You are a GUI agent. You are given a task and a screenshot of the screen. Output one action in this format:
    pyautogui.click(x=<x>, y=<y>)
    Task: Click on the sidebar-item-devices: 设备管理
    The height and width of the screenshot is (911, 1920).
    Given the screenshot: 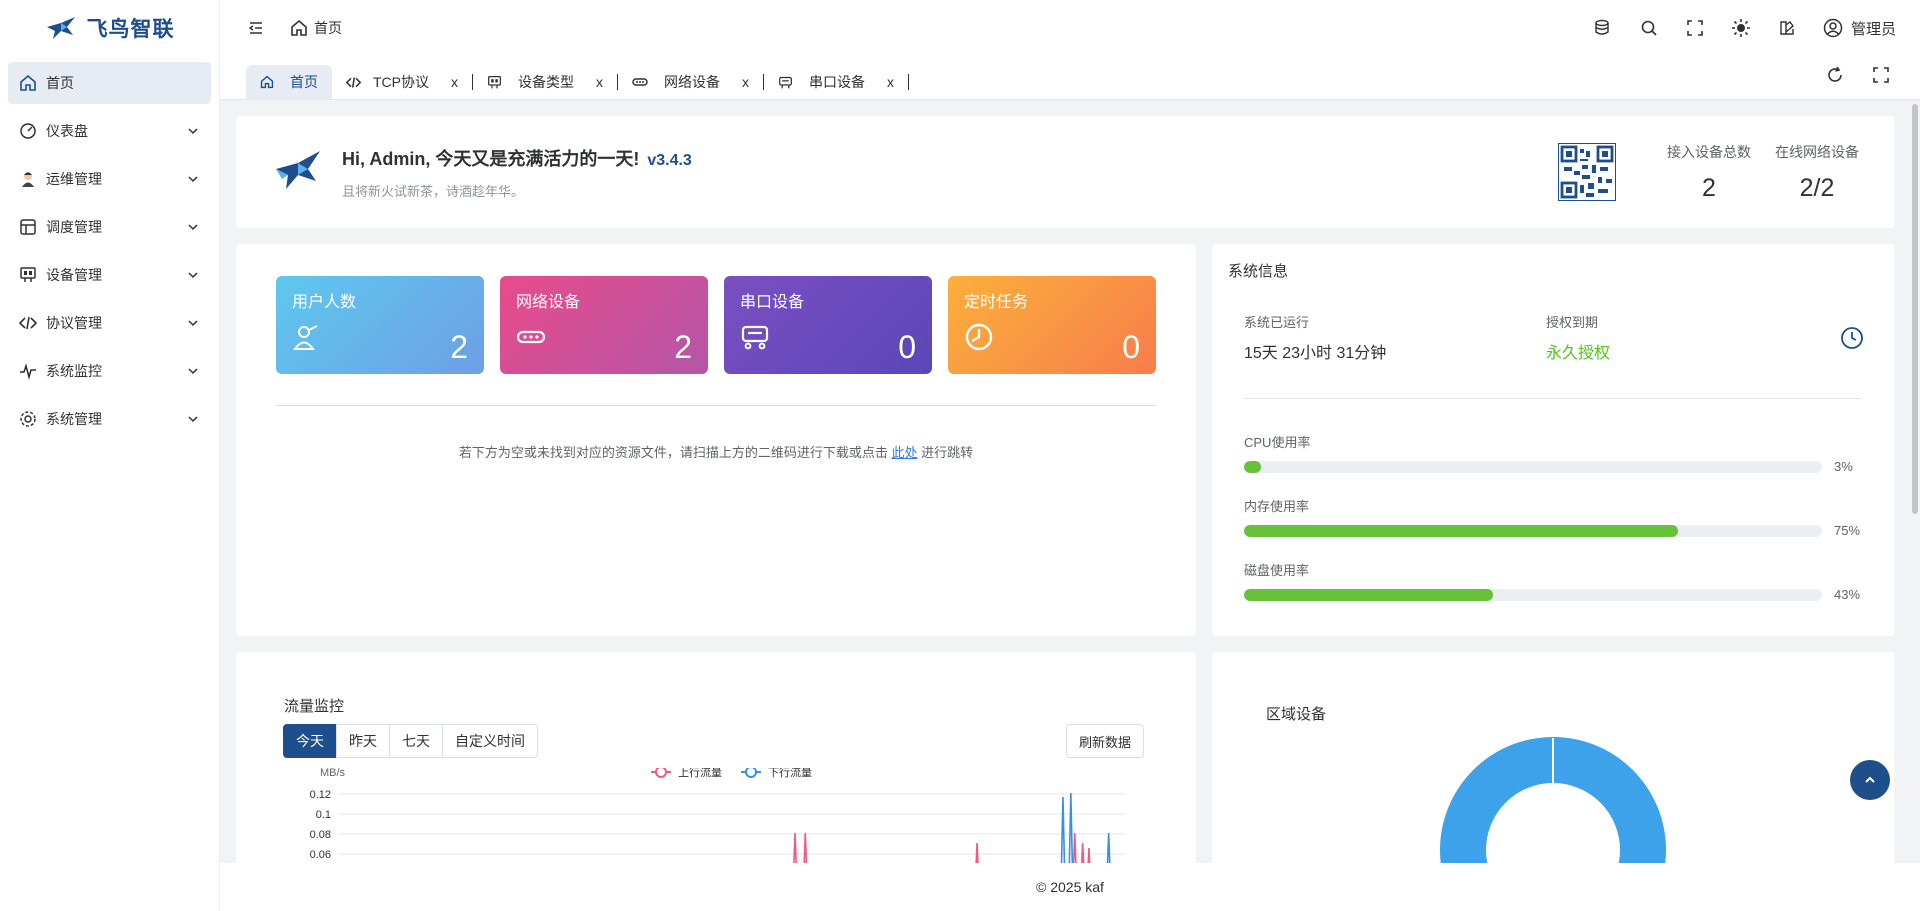 What is the action you would take?
    pyautogui.click(x=109, y=275)
    